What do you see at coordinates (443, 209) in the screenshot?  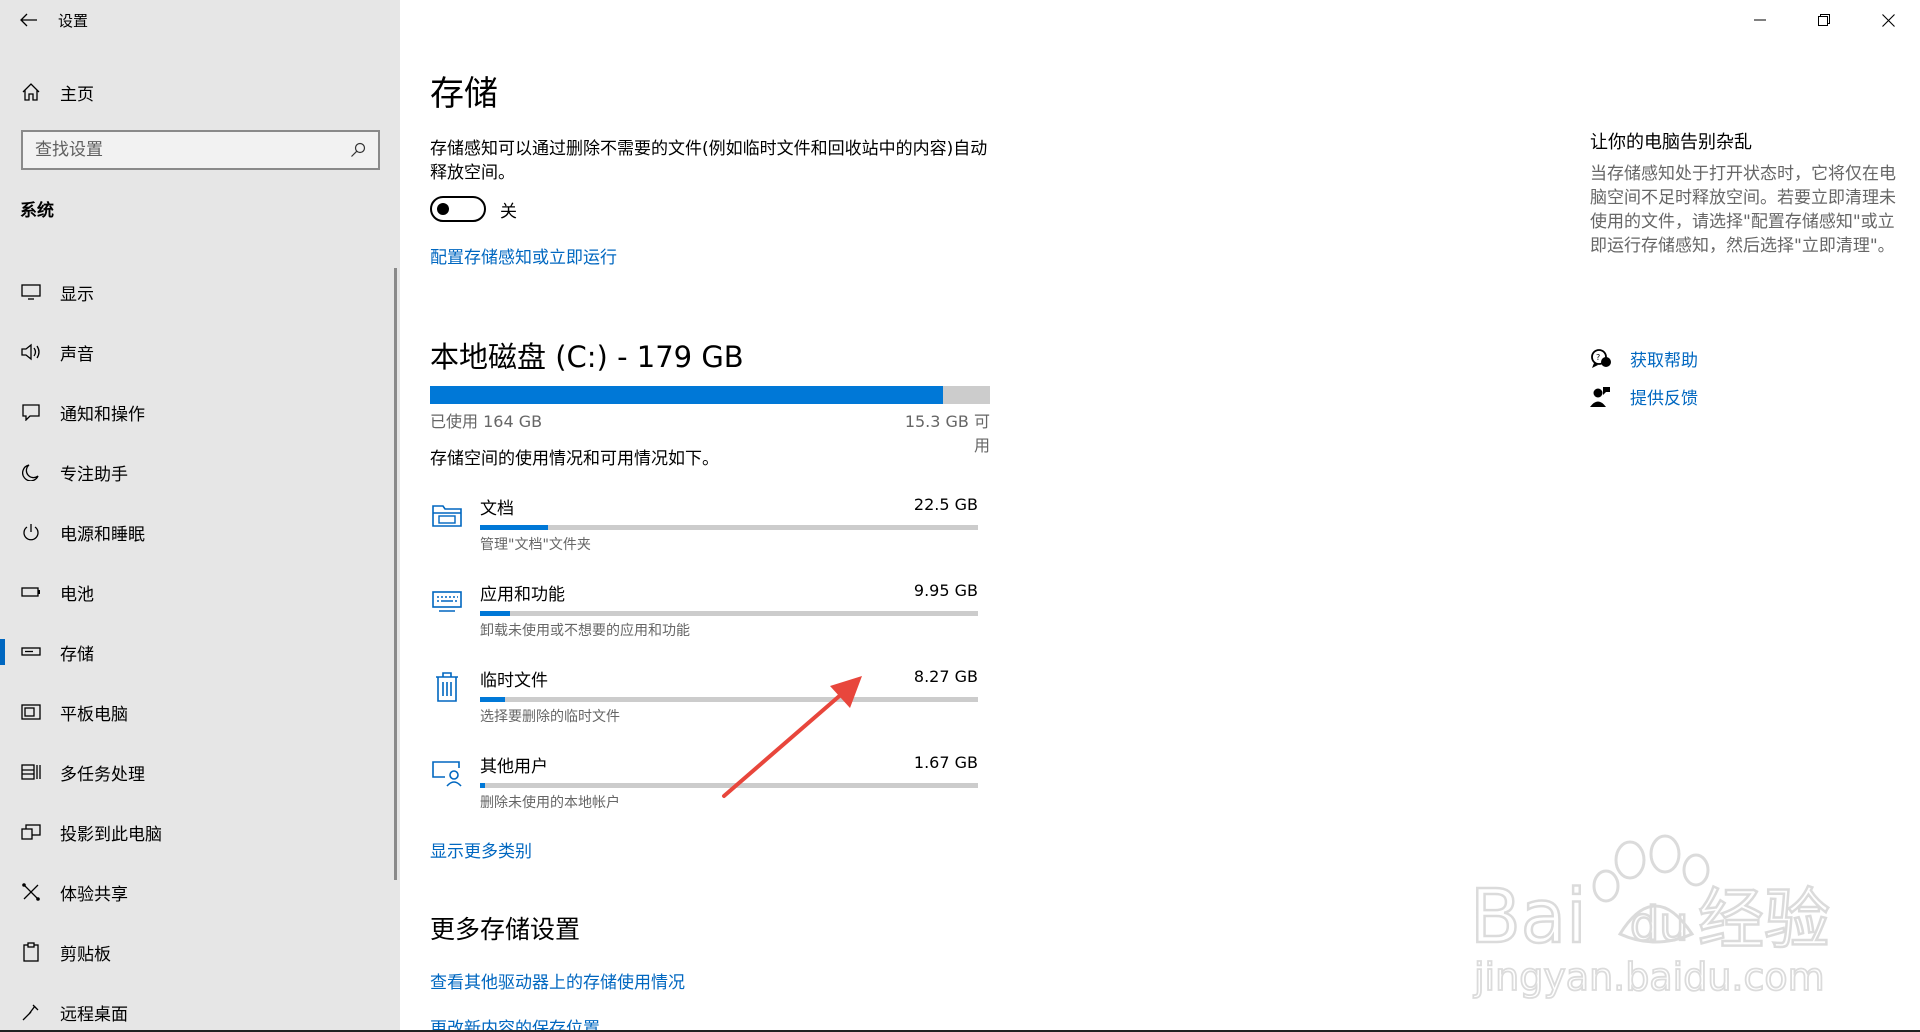 I see `toggle-knob` at bounding box center [443, 209].